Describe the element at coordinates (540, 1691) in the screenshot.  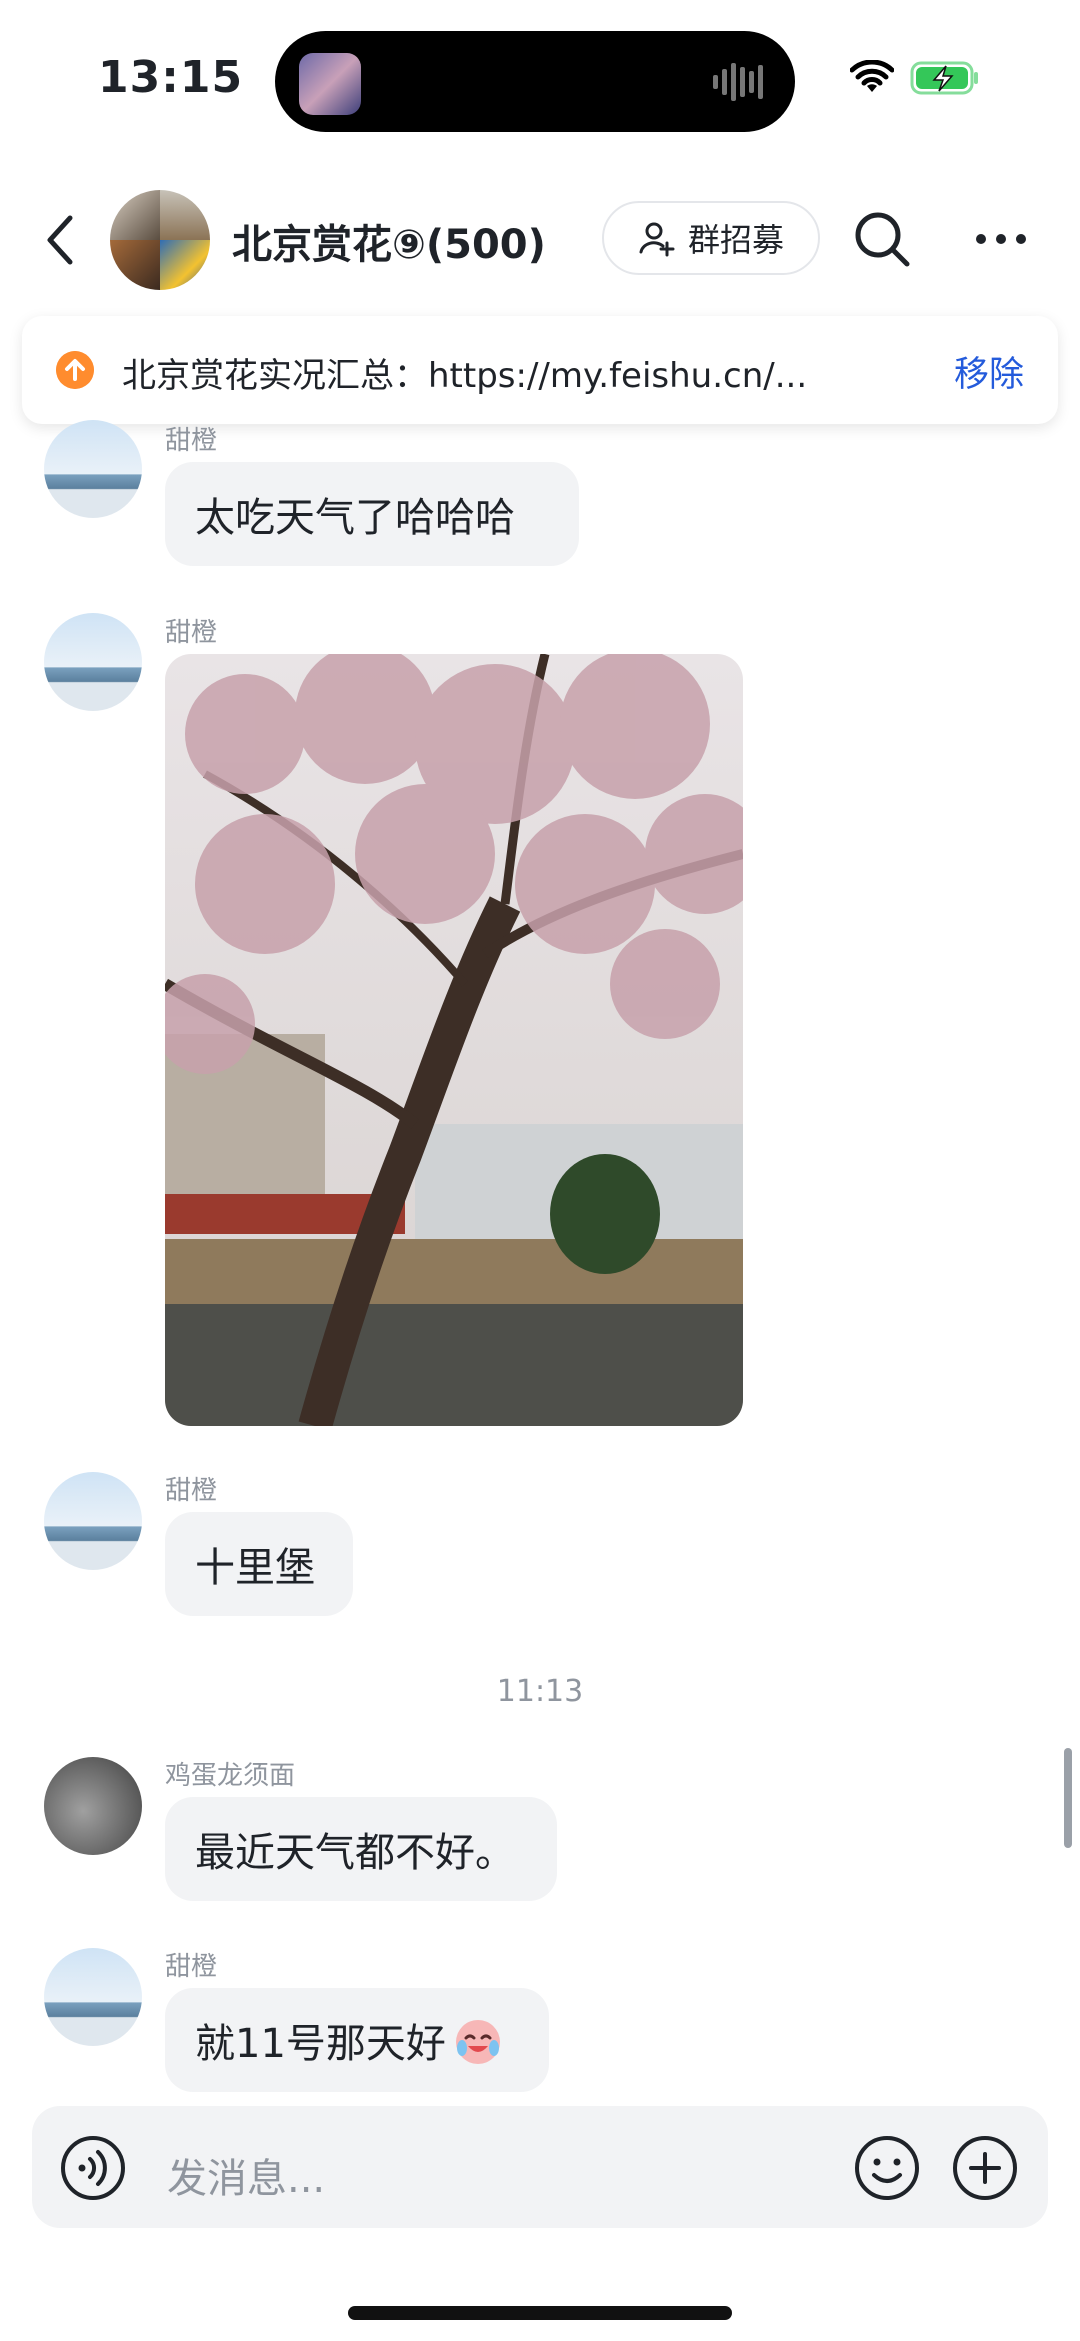
I see `time-divider: 11:13` at that location.